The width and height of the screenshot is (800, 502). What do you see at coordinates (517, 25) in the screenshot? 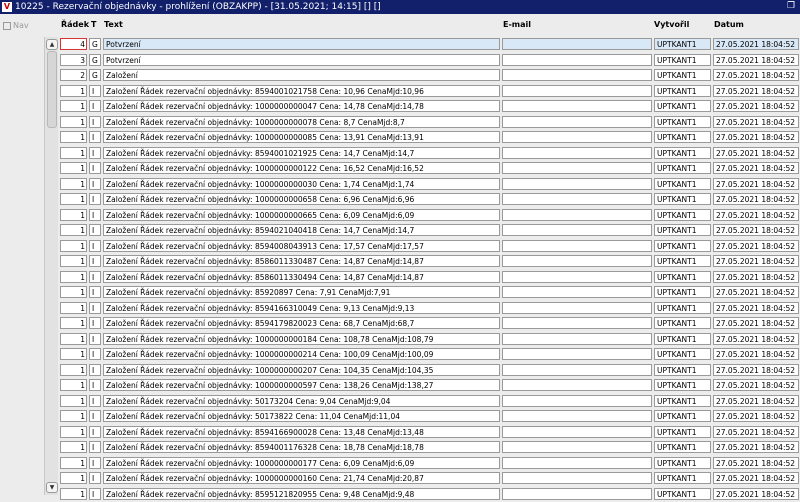
I see `column-header-email: E-mail` at bounding box center [517, 25].